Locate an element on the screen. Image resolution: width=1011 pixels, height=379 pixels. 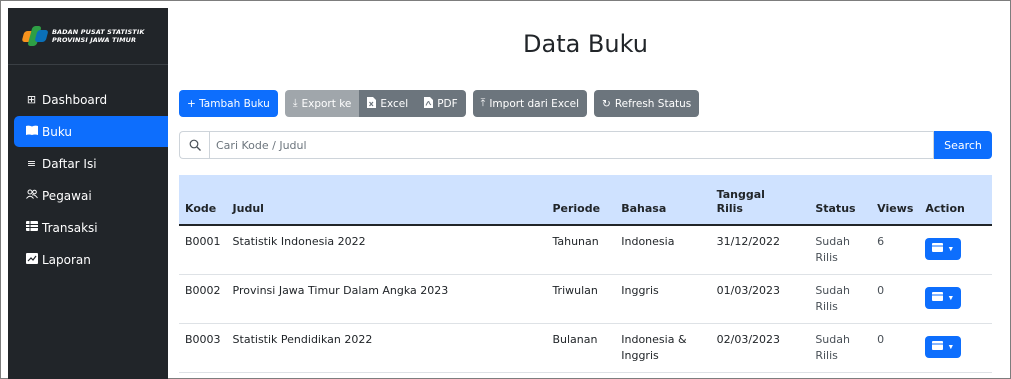
pdf-button: PDF is located at coordinates (441, 103).